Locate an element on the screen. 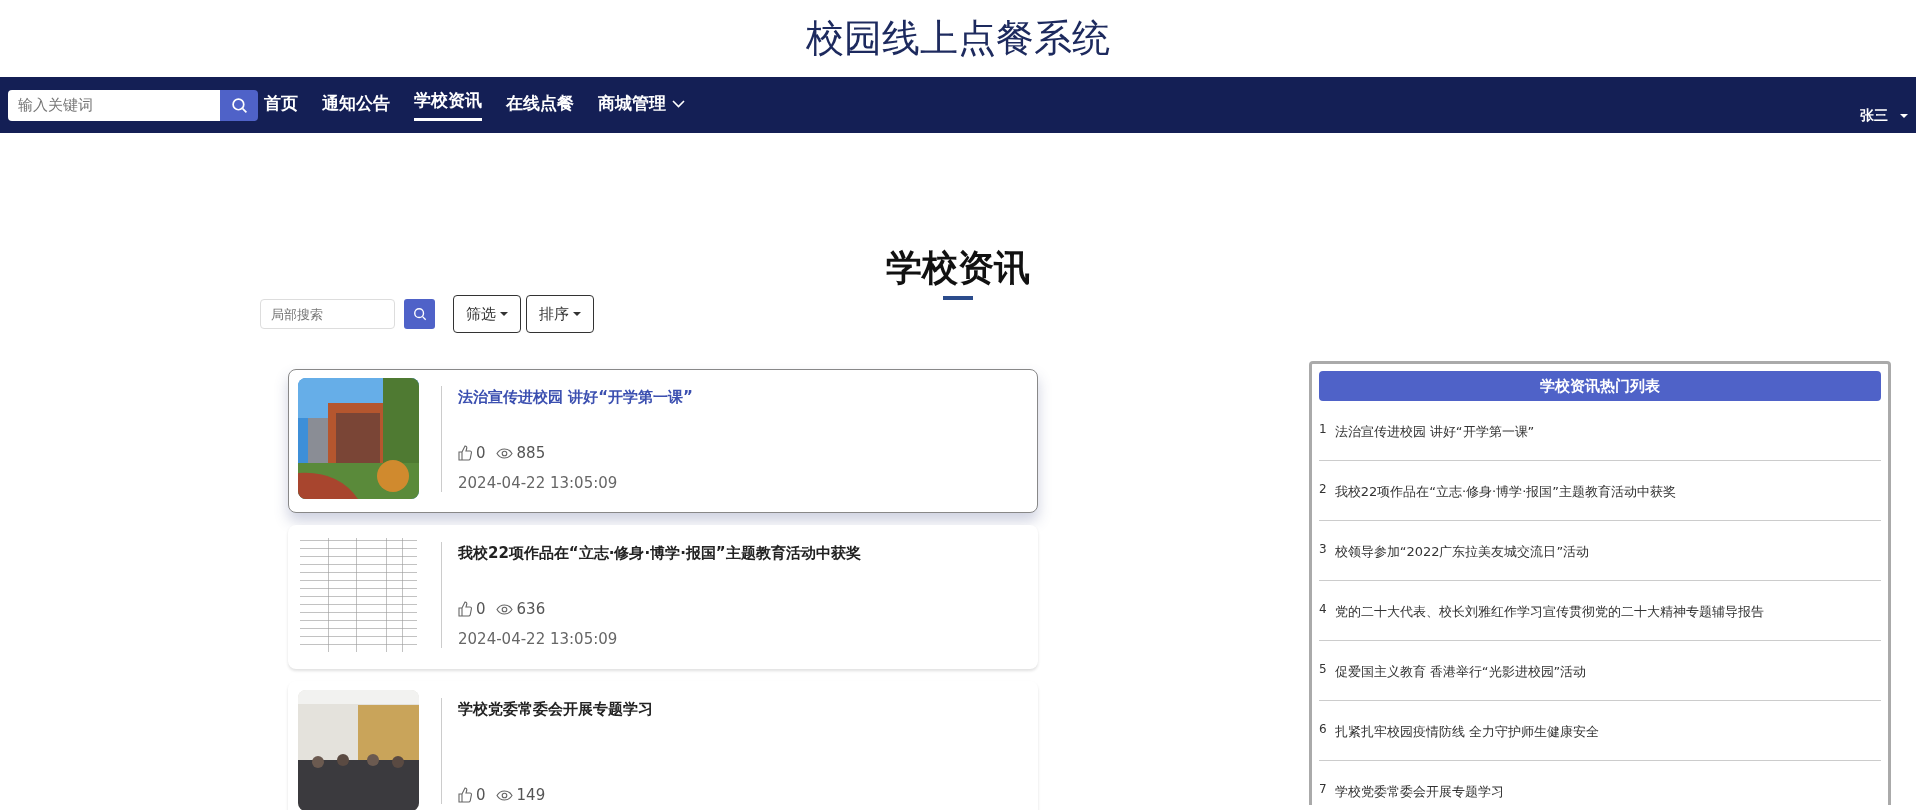 The height and width of the screenshot is (810, 1916). view-count: 636 is located at coordinates (531, 609).